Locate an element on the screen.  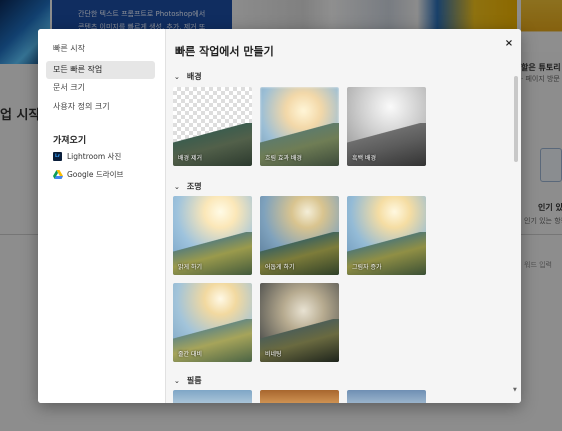
close-icon: × is located at coordinates (509, 43).